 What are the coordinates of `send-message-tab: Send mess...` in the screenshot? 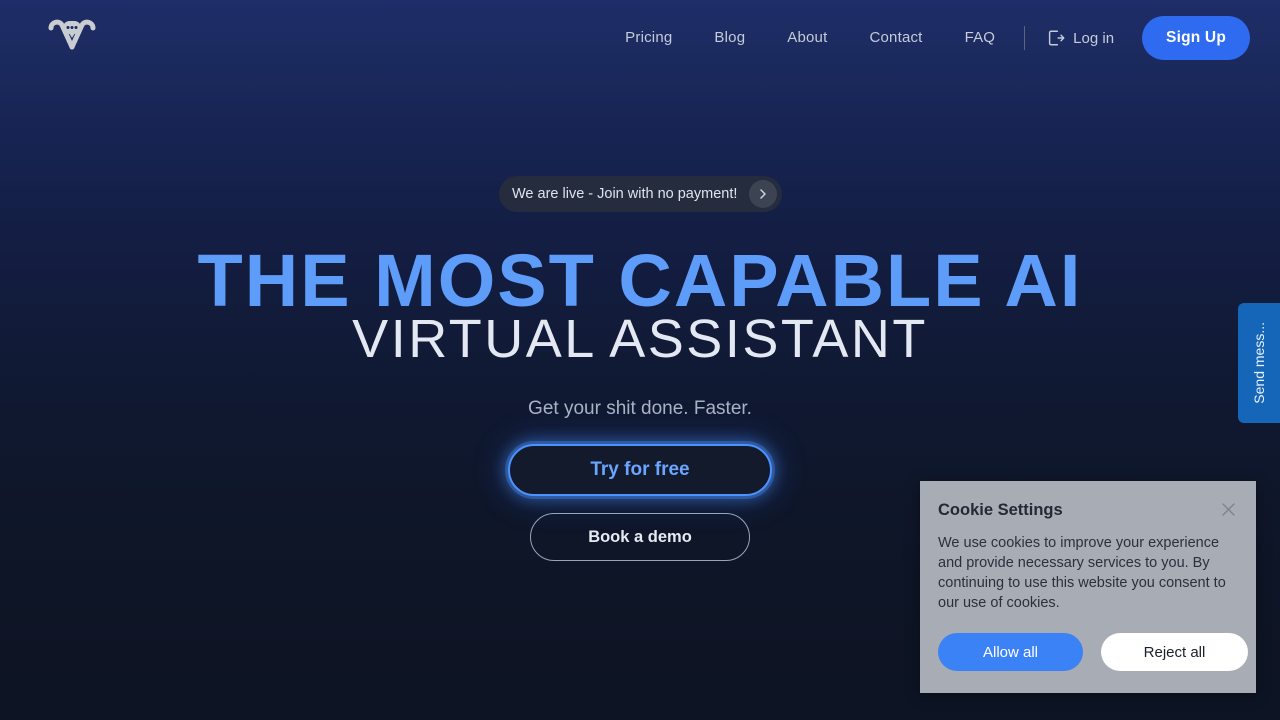 It's located at (1259, 363).